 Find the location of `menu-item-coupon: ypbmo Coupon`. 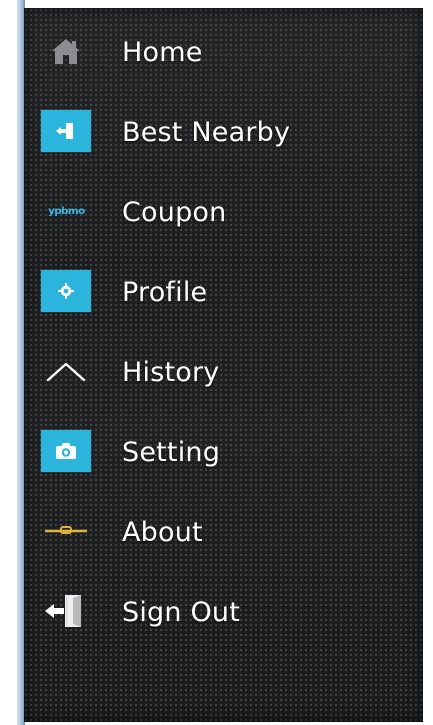

menu-item-coupon: ypbmo Coupon is located at coordinates (223, 213).